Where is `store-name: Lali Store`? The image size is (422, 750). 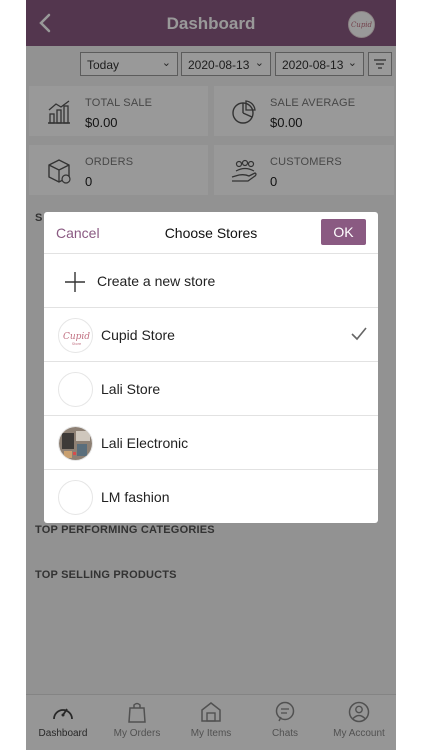
store-name: Lali Store is located at coordinates (131, 389).